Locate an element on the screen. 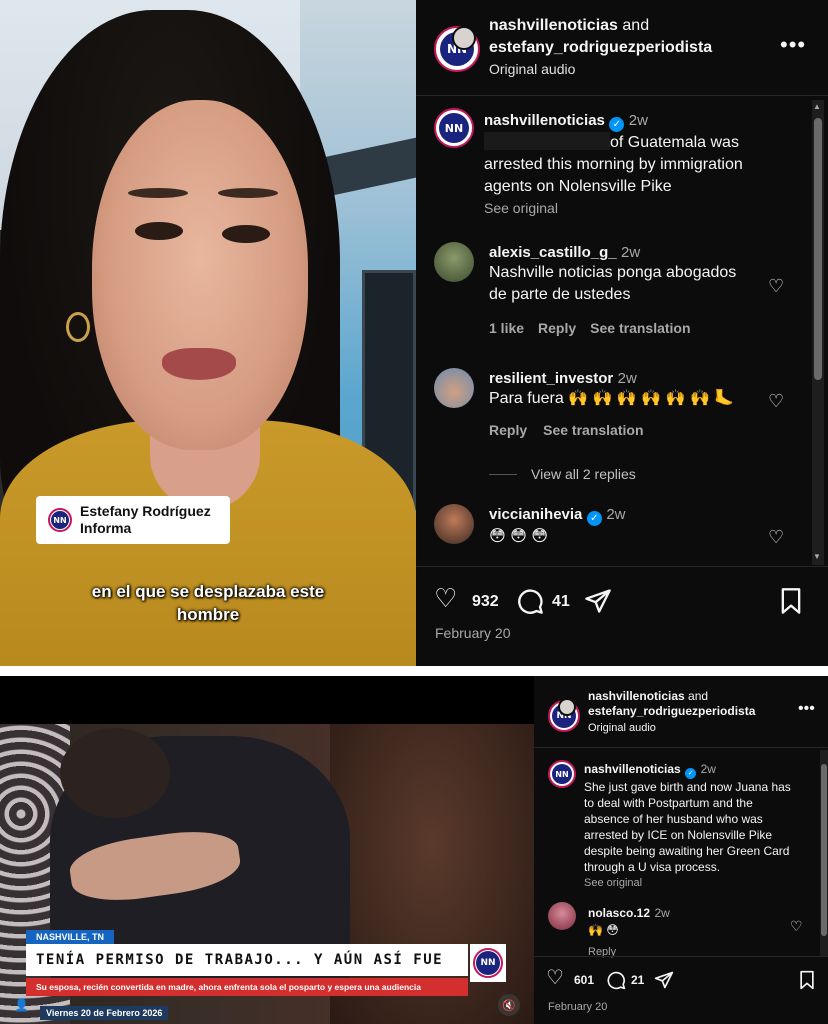 This screenshot has width=828, height=1024. caption-text: agents on Nolensville Pike is located at coordinates (578, 186).